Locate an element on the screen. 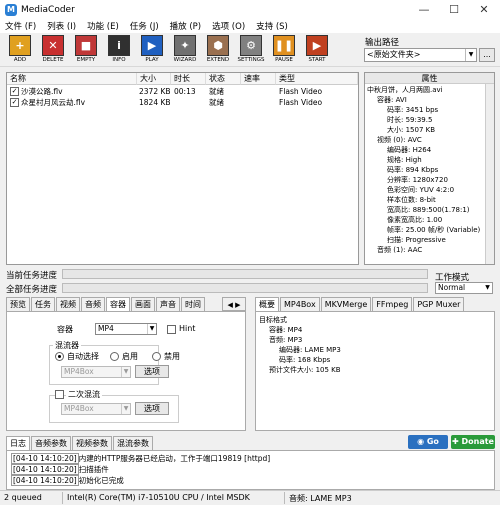  empty-icon: ■ is located at coordinates (86, 45).